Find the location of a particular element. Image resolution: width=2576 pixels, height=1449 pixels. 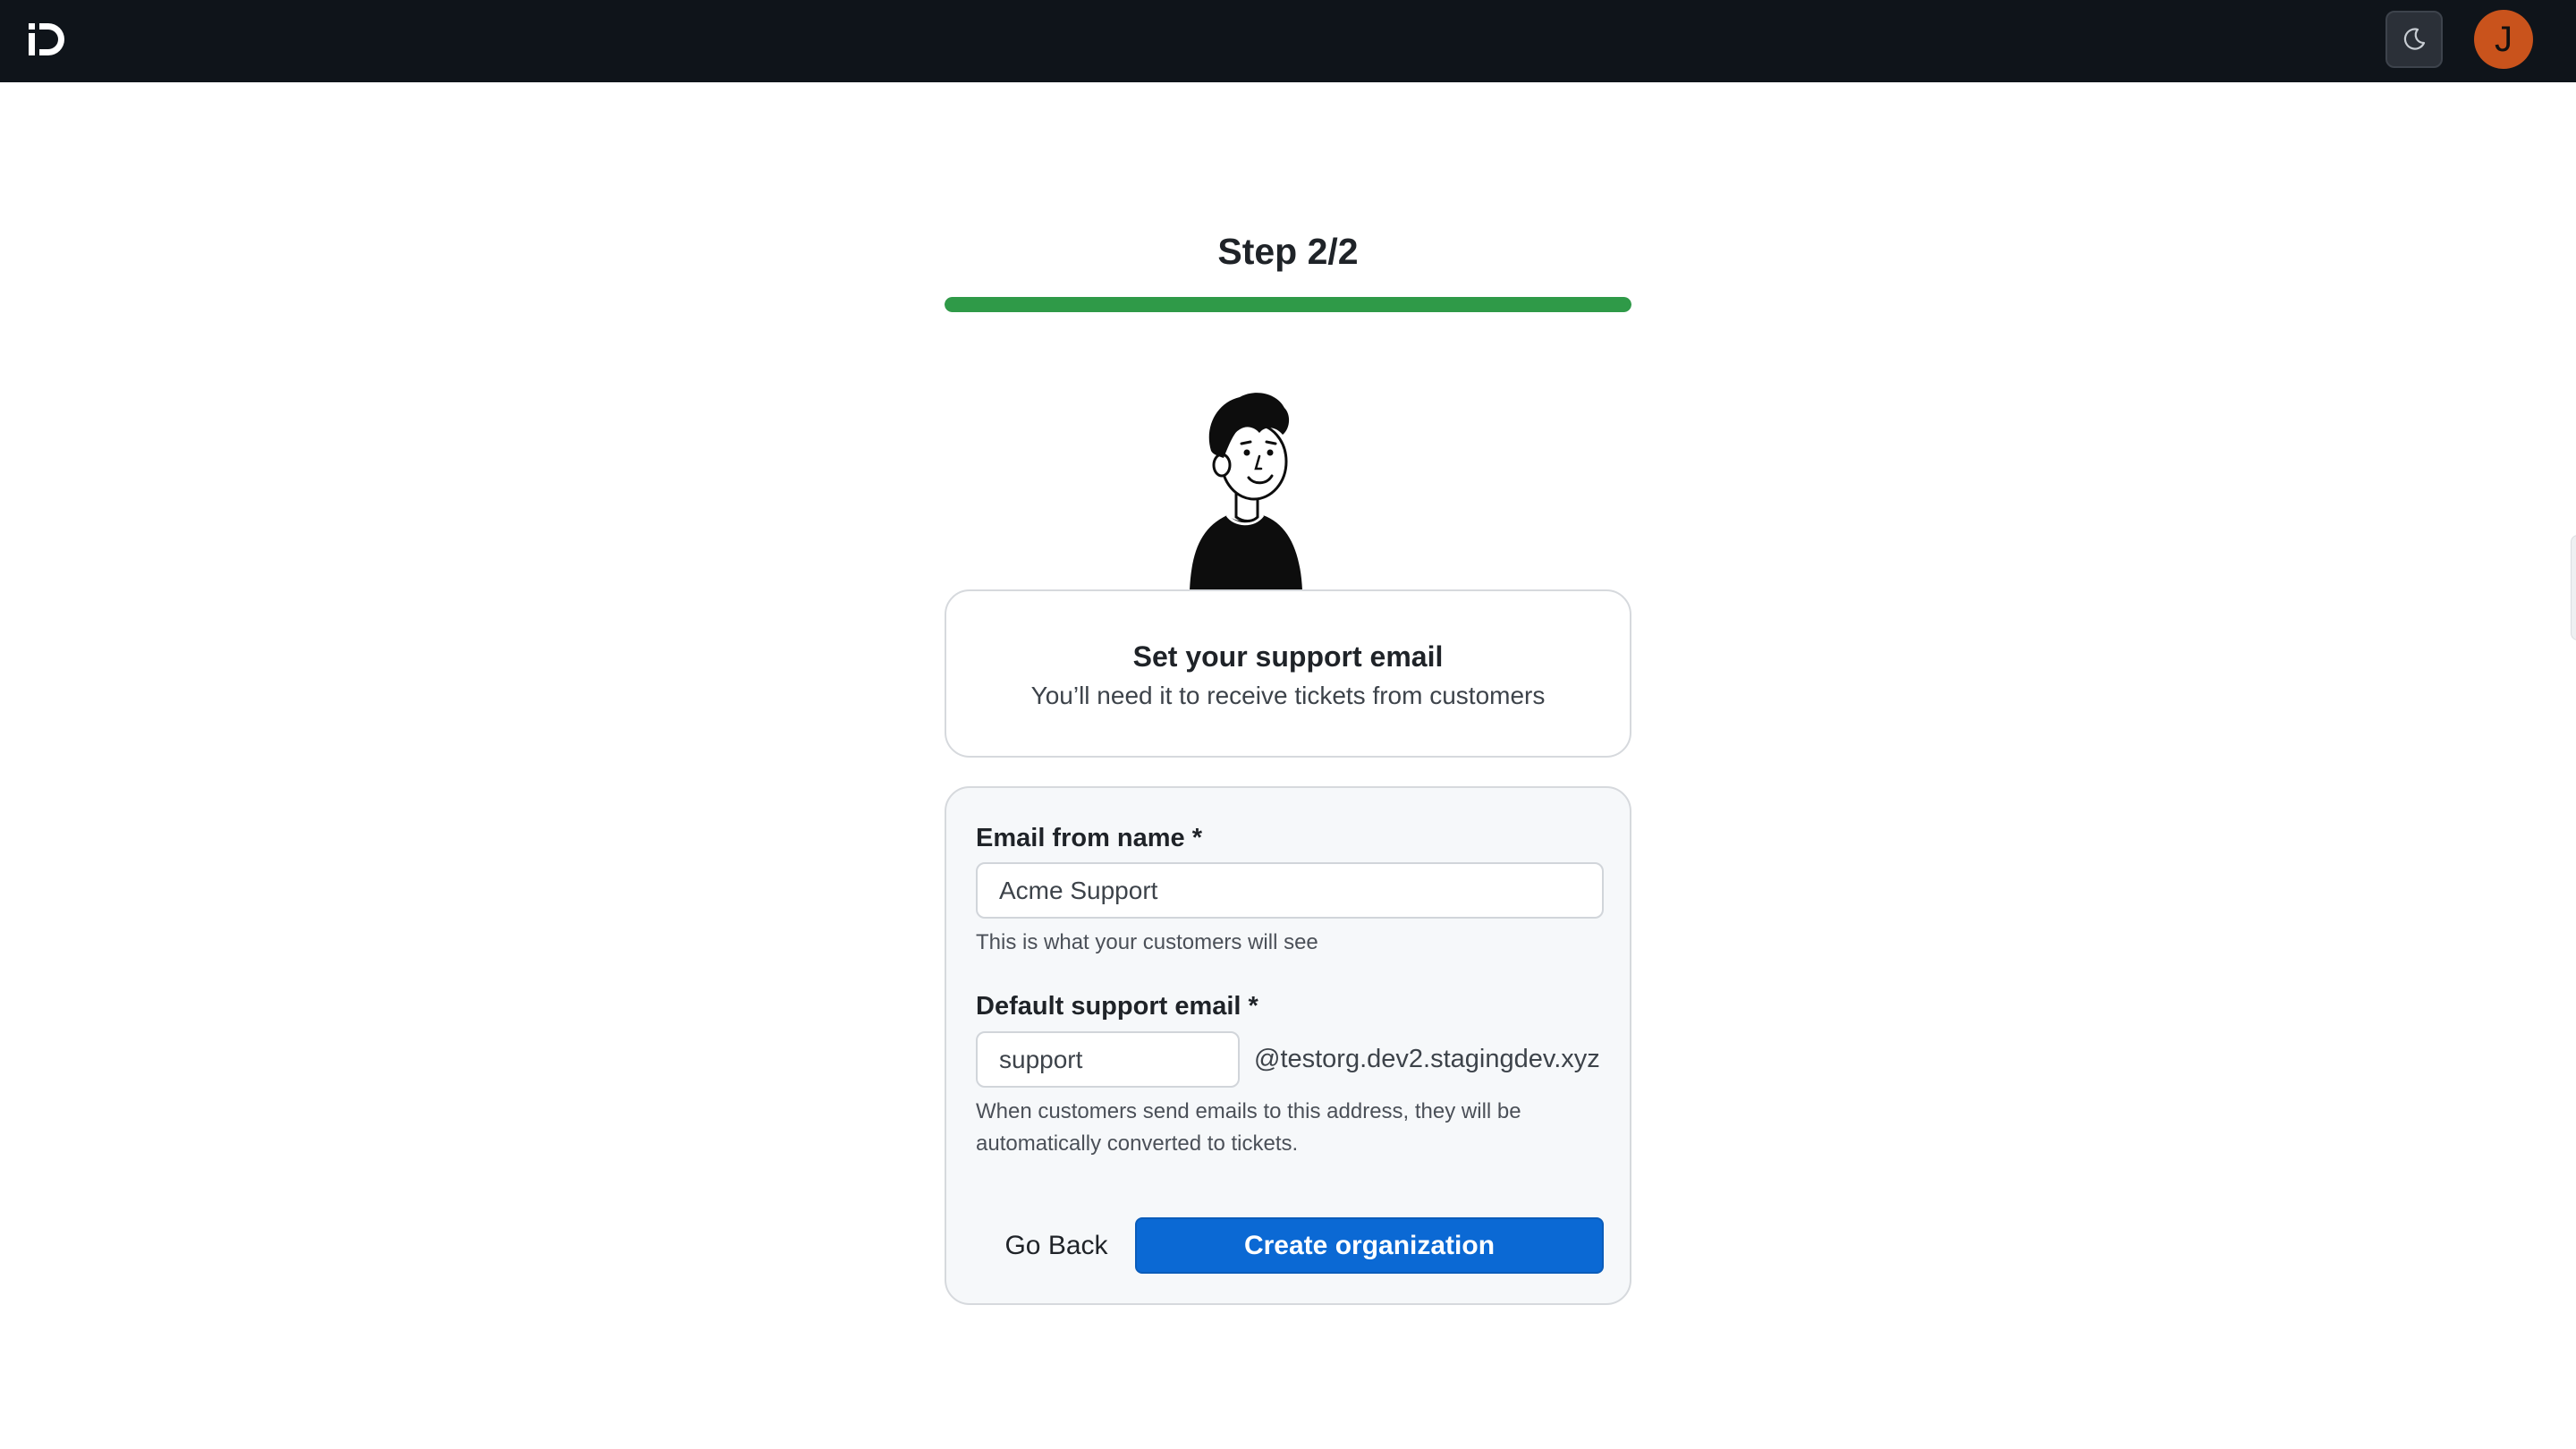

person-illustration is located at coordinates (1246, 491).